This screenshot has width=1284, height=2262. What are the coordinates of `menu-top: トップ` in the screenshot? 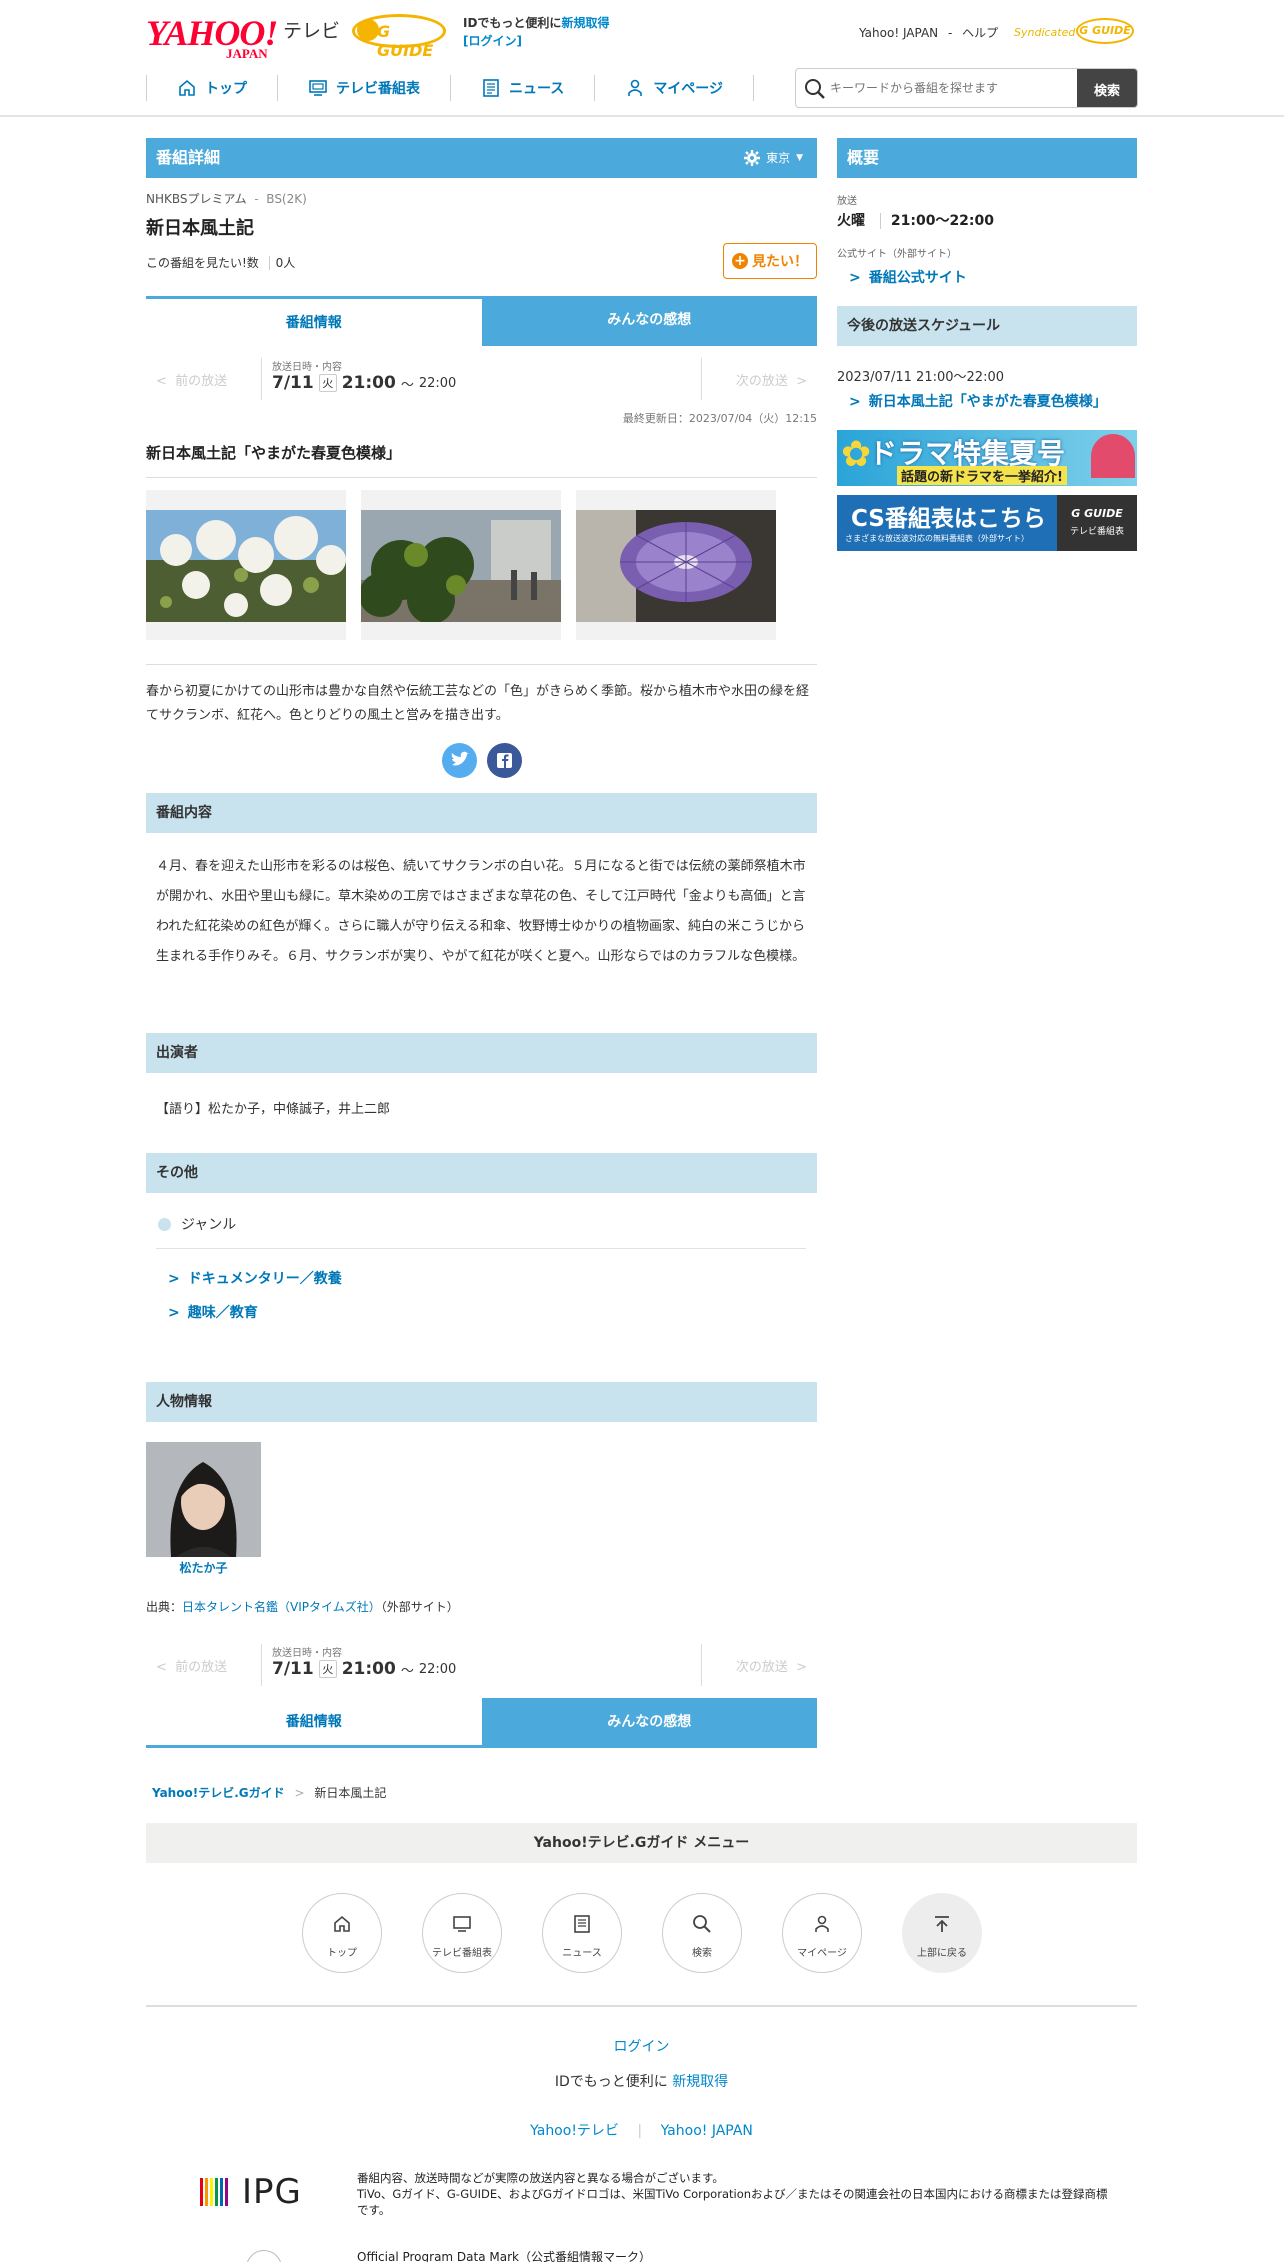 It's located at (342, 1933).